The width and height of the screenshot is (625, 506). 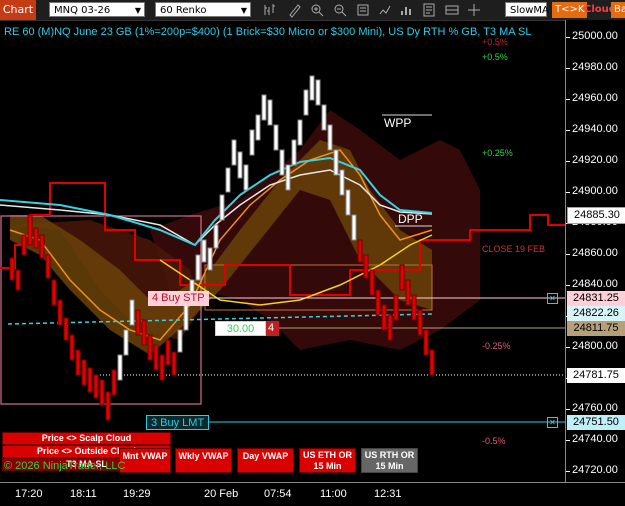 I want to click on time-tick: 17:20, so click(x=29, y=494).